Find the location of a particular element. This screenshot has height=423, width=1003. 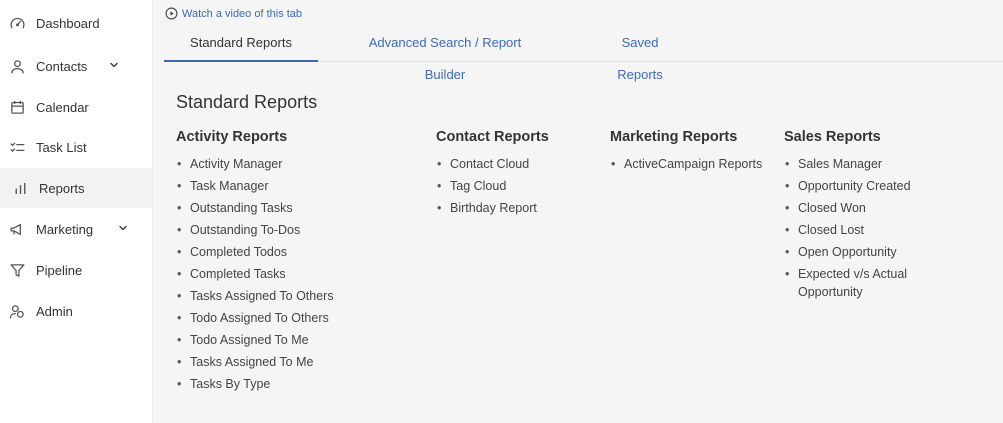

sidebar-item-admin: Admin is located at coordinates (76, 311).